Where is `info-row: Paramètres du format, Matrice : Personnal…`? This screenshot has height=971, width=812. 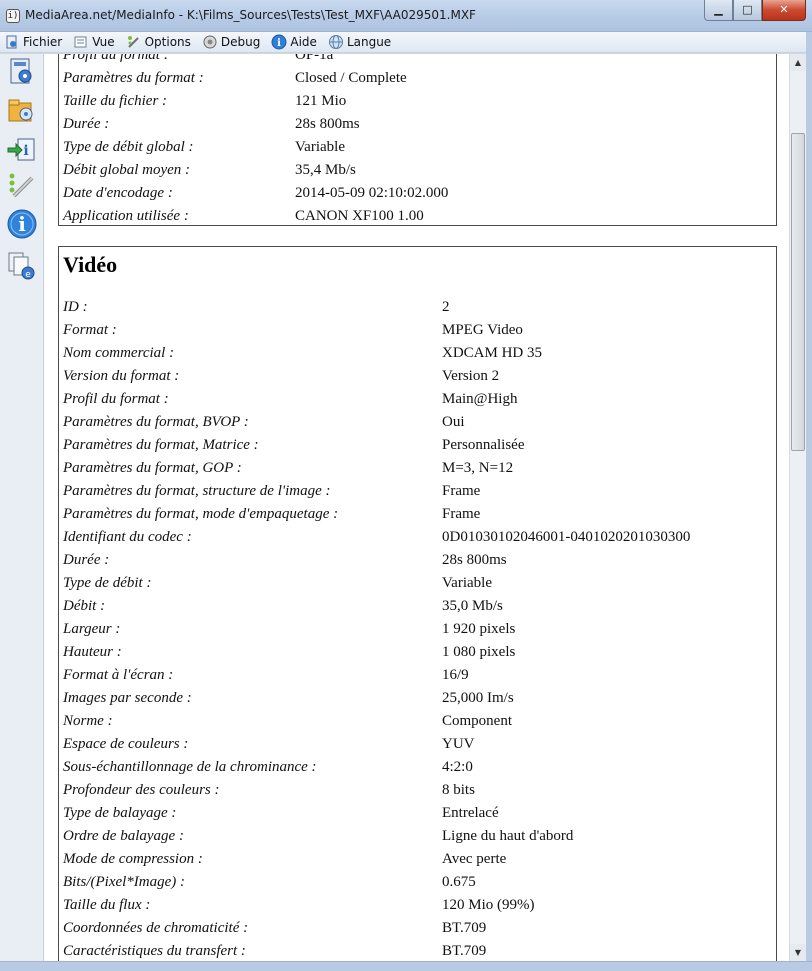
info-row: Paramètres du format, Matrice : Personnal… is located at coordinates (417, 448).